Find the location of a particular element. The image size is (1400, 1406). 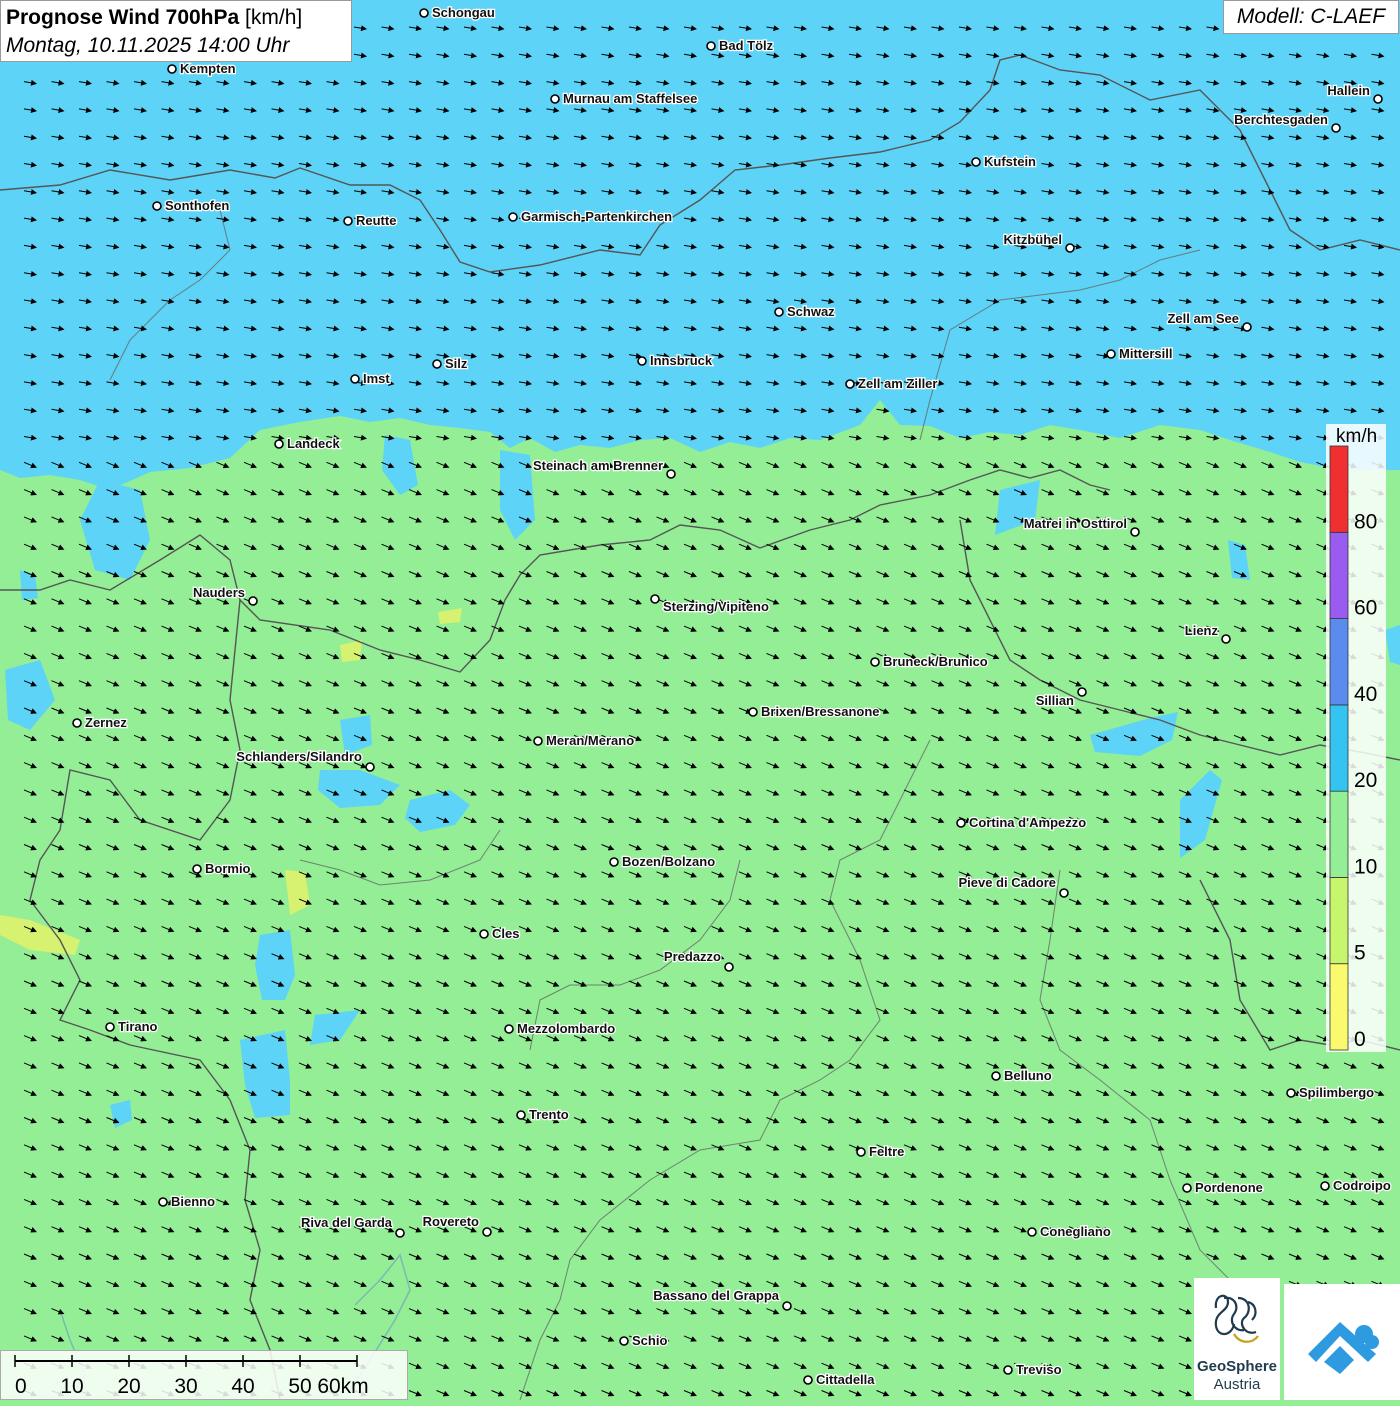

scale-tick-label: 50 is located at coordinates (299, 1386).